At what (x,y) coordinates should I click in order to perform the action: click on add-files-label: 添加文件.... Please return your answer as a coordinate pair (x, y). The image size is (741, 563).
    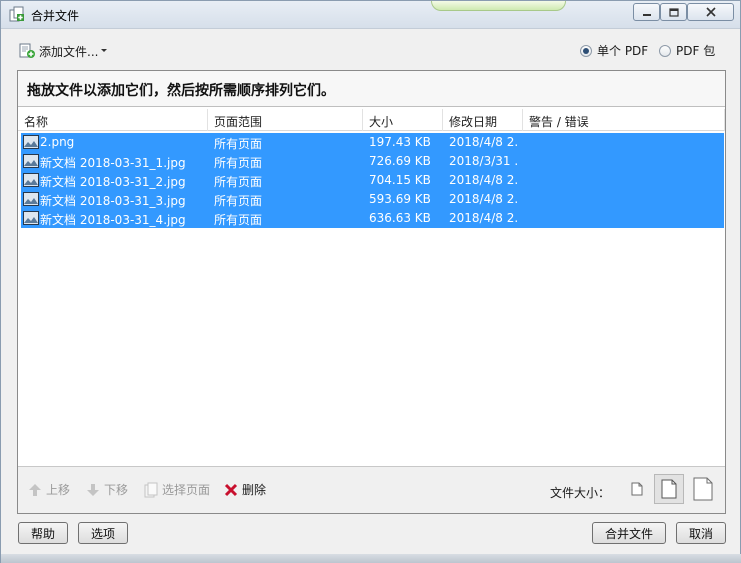
    Looking at the image, I should click on (69, 51).